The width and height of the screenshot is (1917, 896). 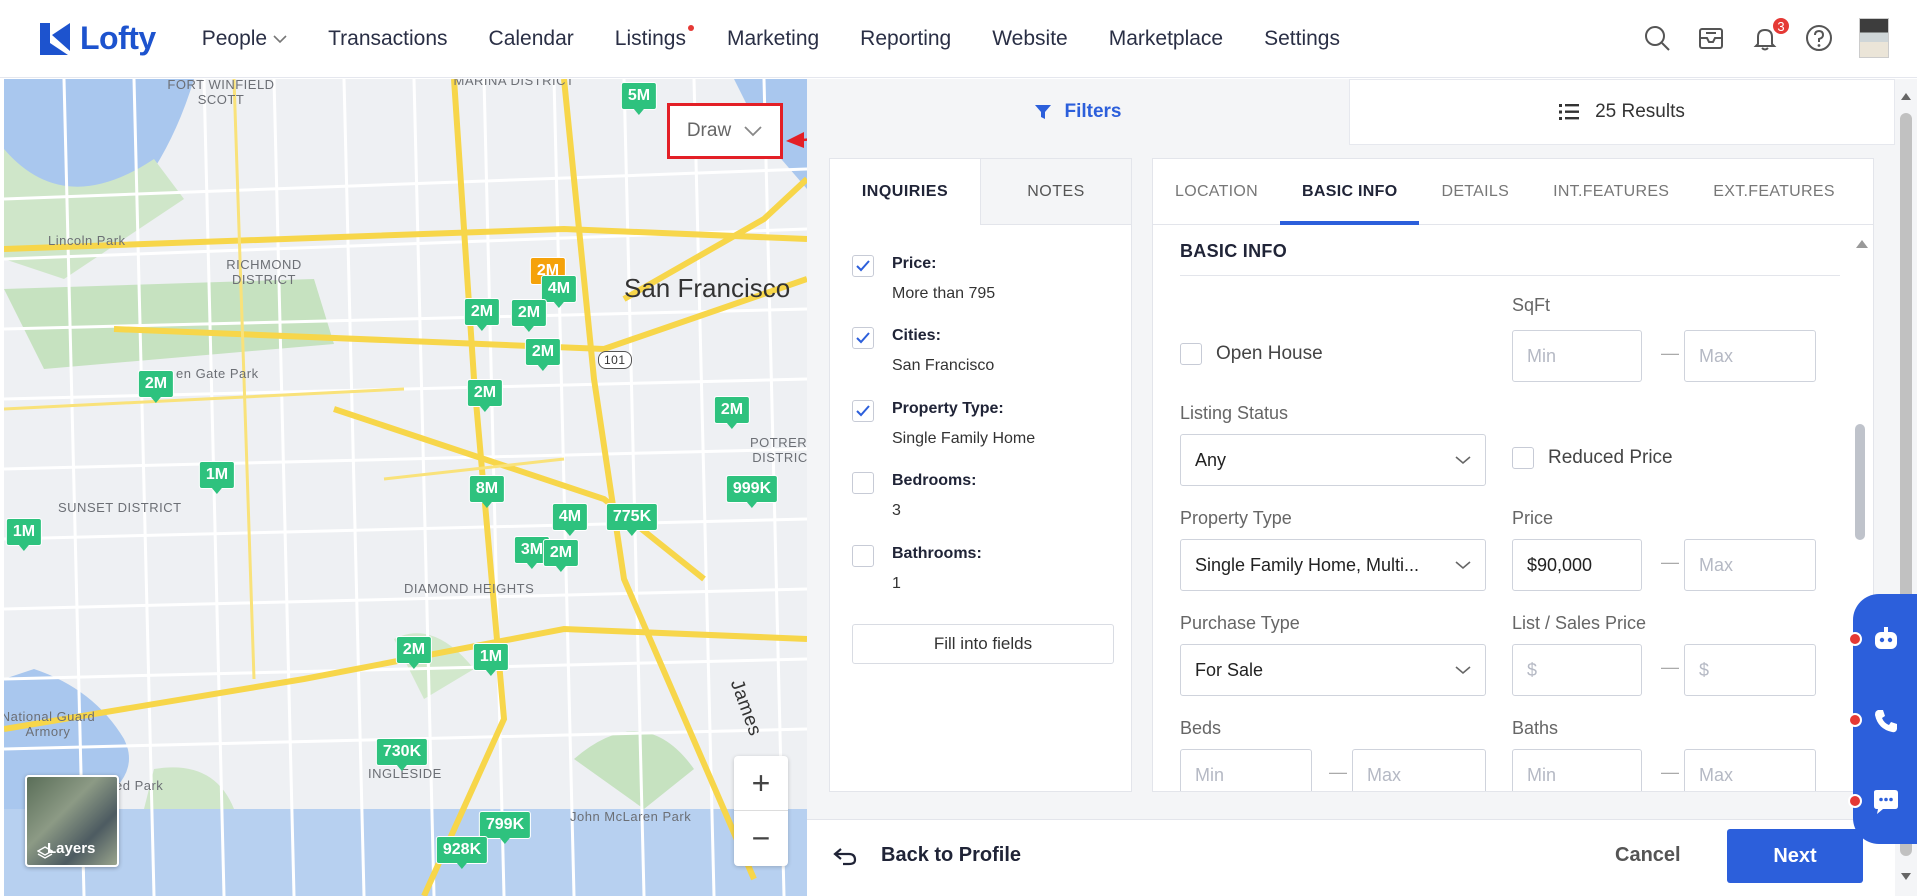 I want to click on phone-icon, so click(x=1886, y=721).